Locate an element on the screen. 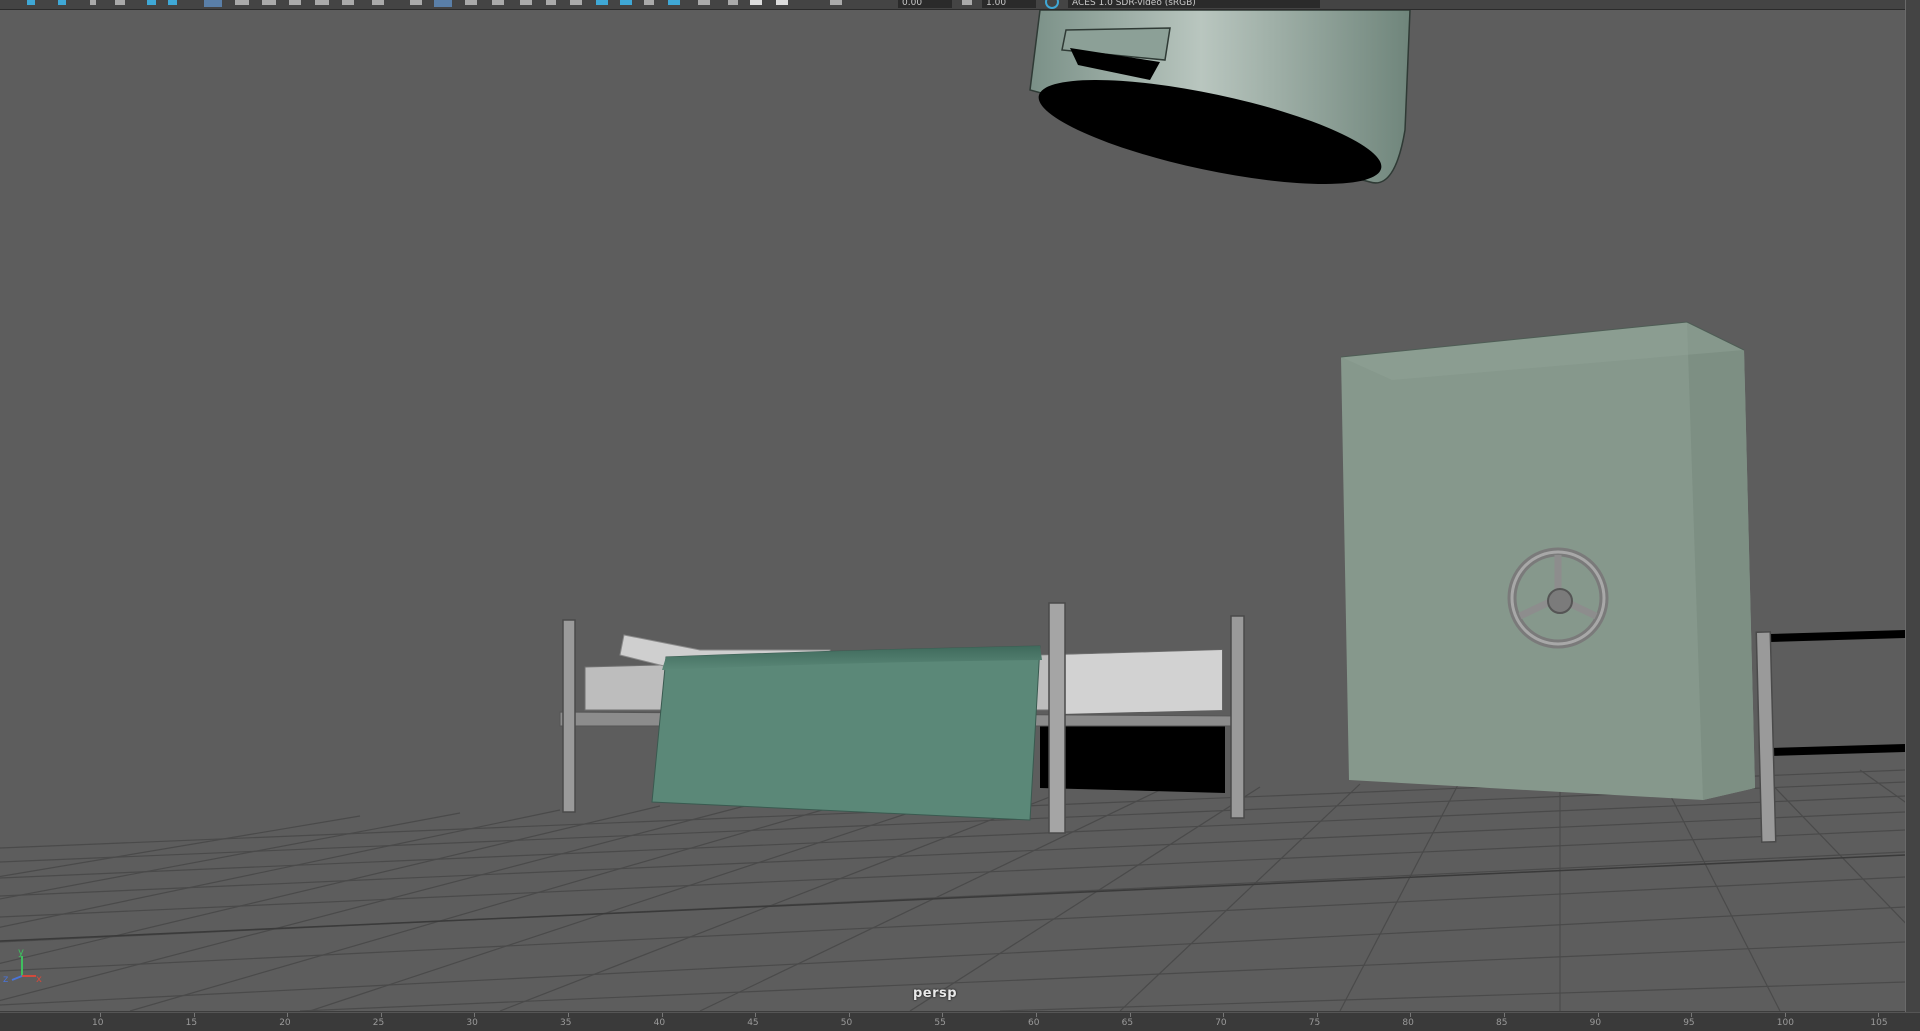 The image size is (1920, 1031). textured-icon is located at coordinates (498, 2).